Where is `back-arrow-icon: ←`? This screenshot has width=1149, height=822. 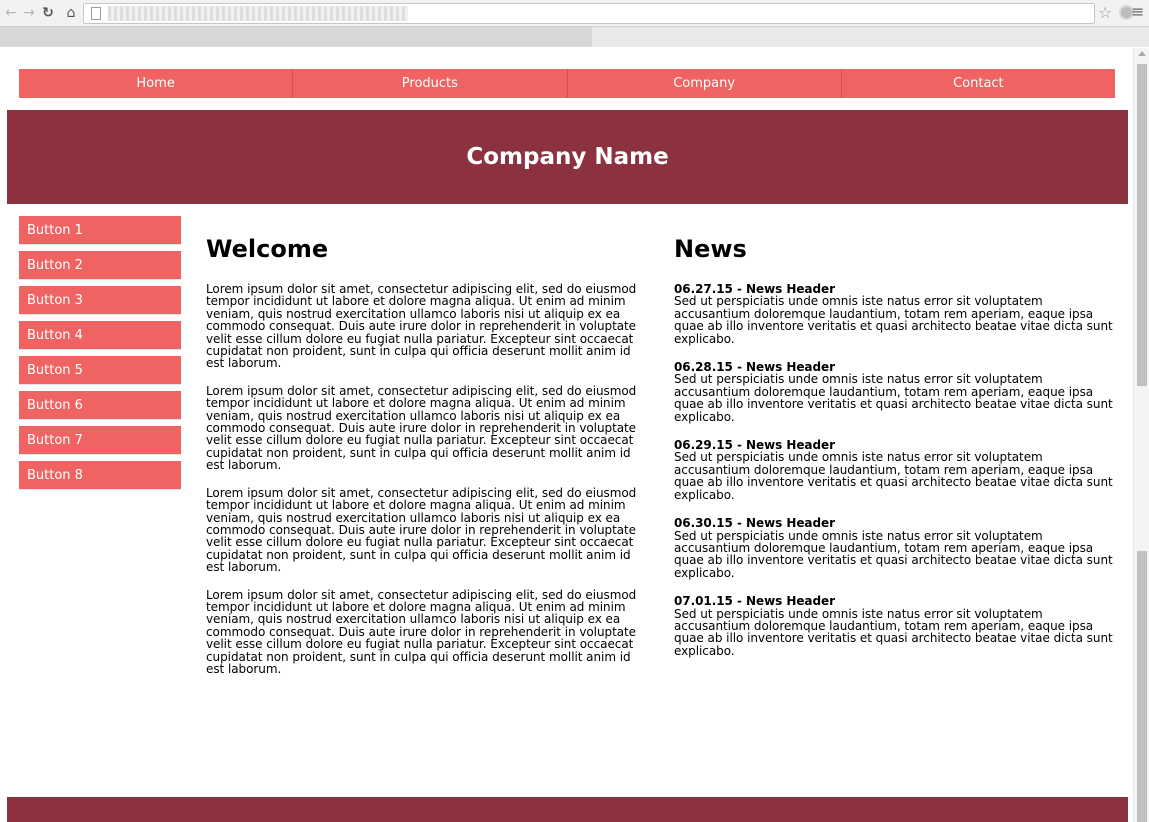 back-arrow-icon: ← is located at coordinates (11, 13).